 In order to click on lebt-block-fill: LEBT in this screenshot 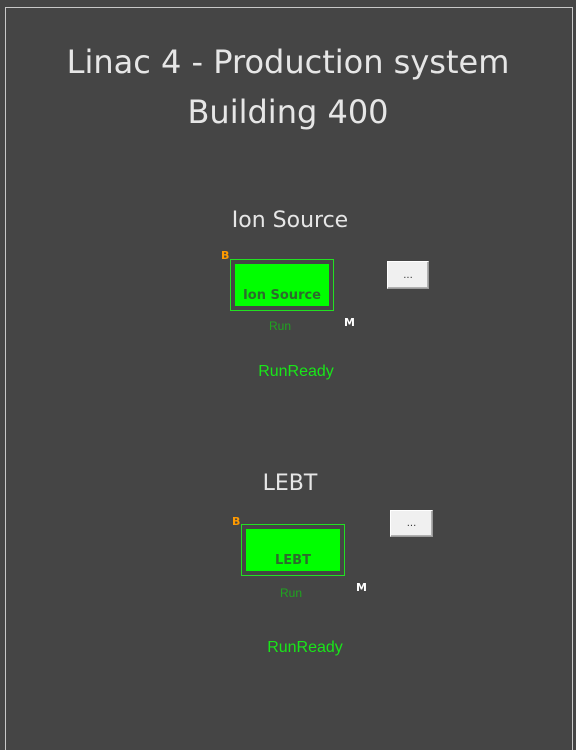, I will do `click(293, 550)`.